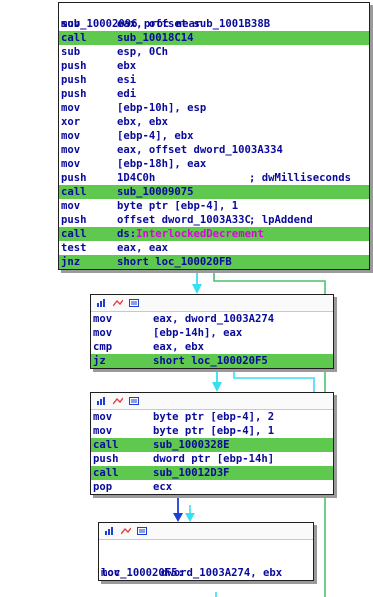  What do you see at coordinates (212, 487) in the screenshot?
I see `instruction-row: pop ecx` at bounding box center [212, 487].